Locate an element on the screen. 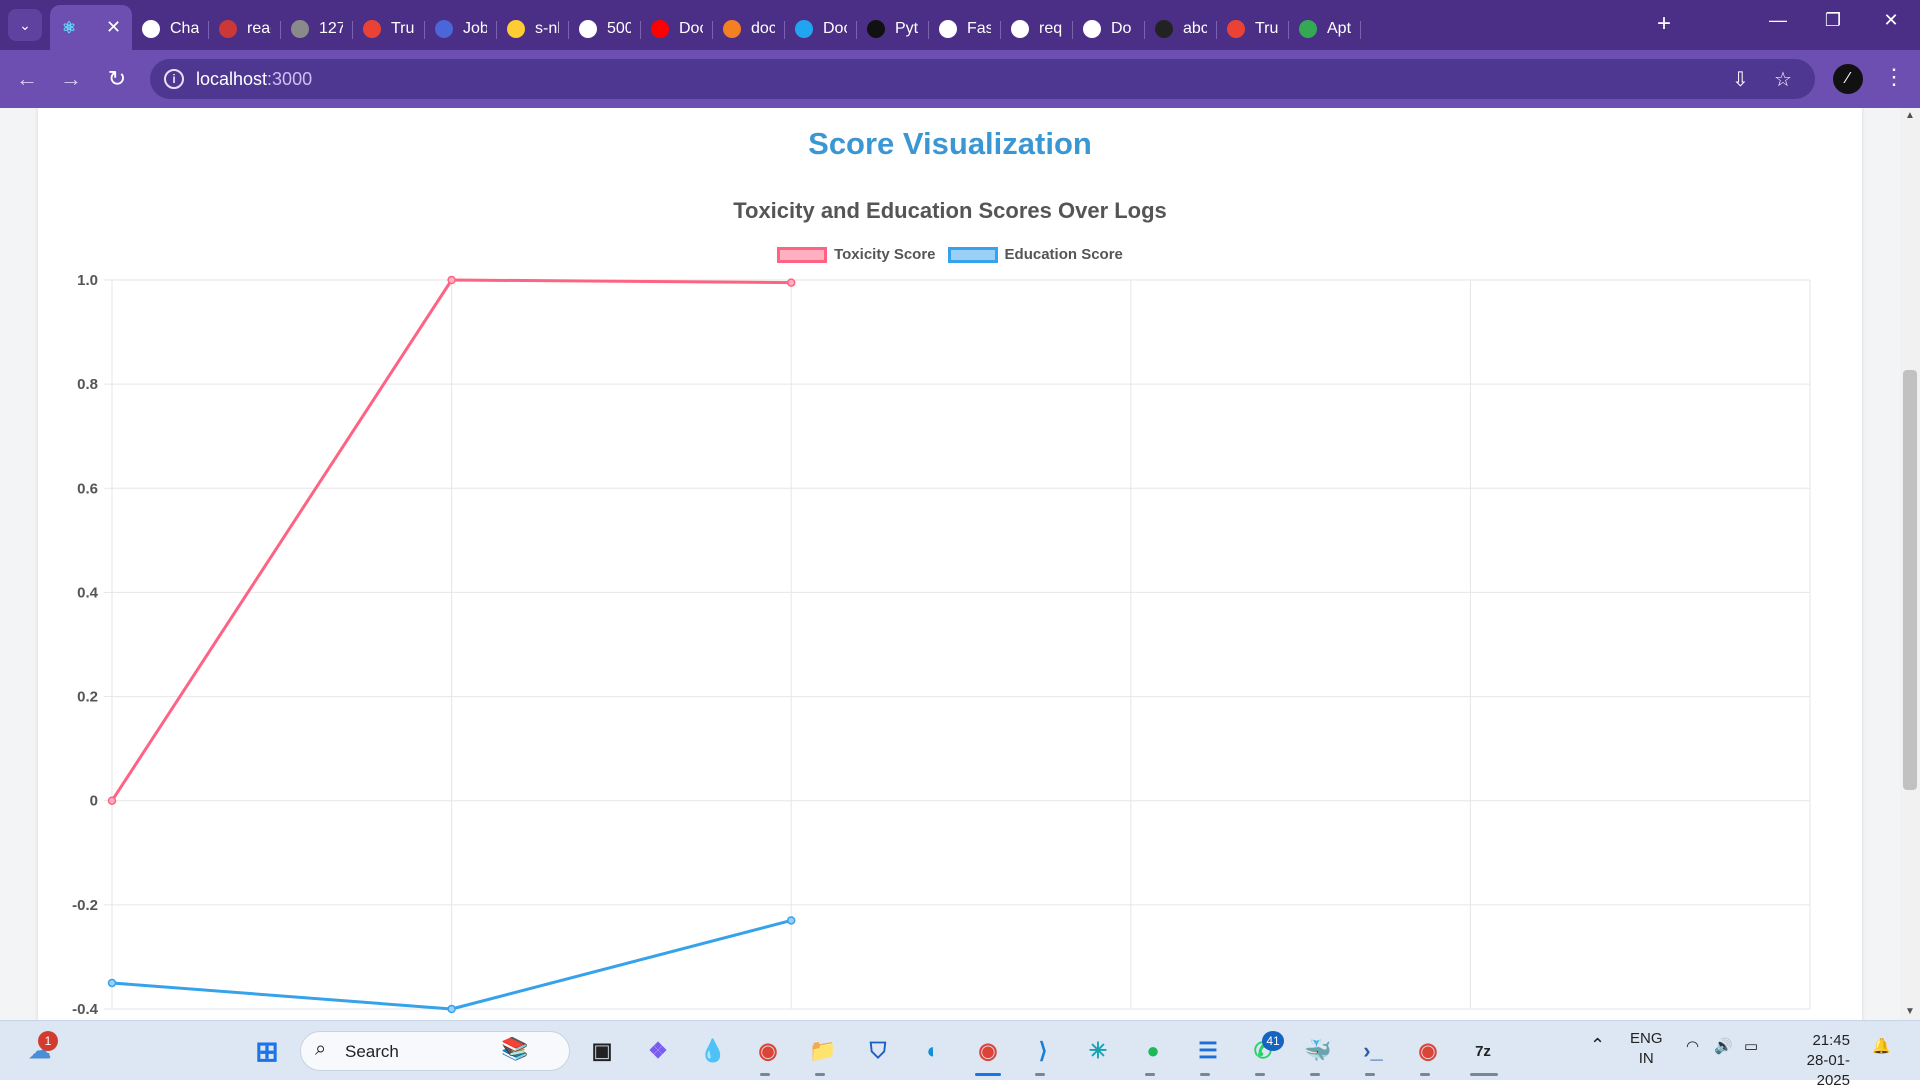 The image size is (1920, 1091). profile-avatar: ⁄ is located at coordinates (1848, 79).